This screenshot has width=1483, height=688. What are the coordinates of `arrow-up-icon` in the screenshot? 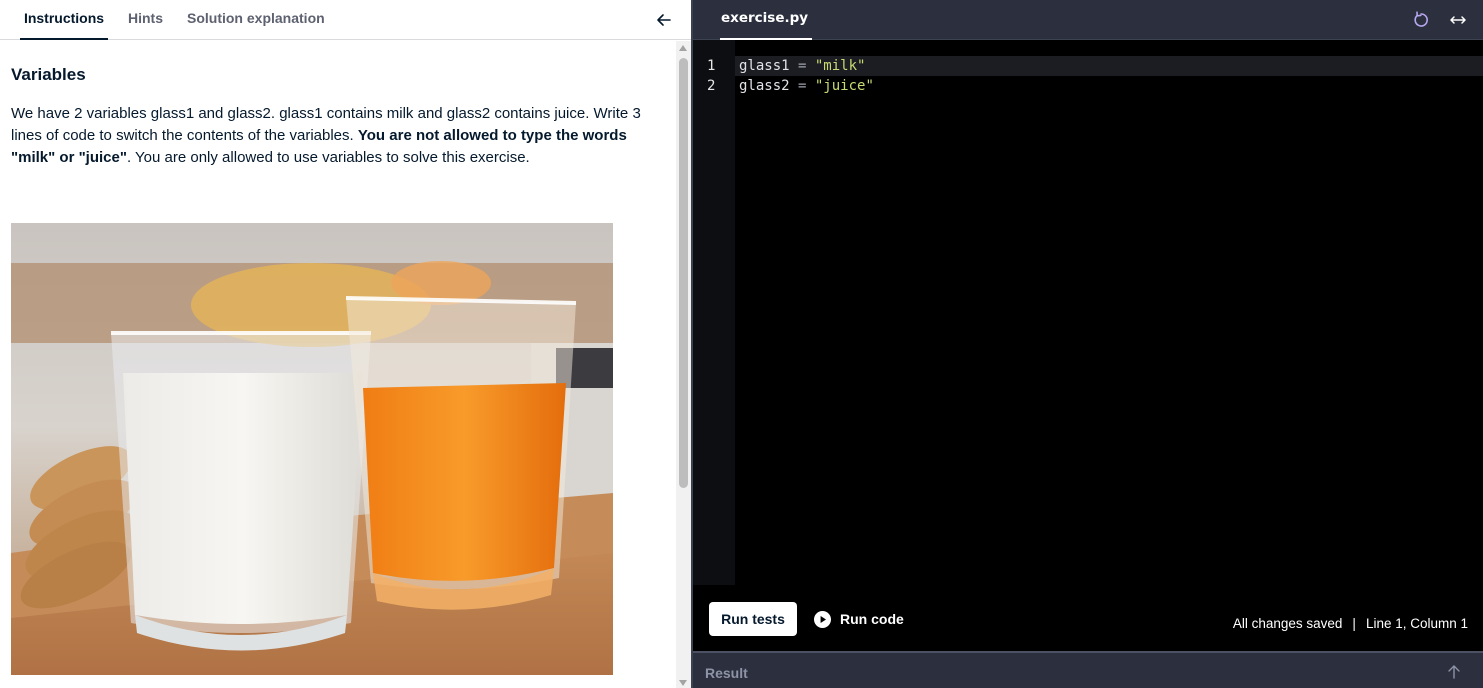 It's located at (1454, 672).